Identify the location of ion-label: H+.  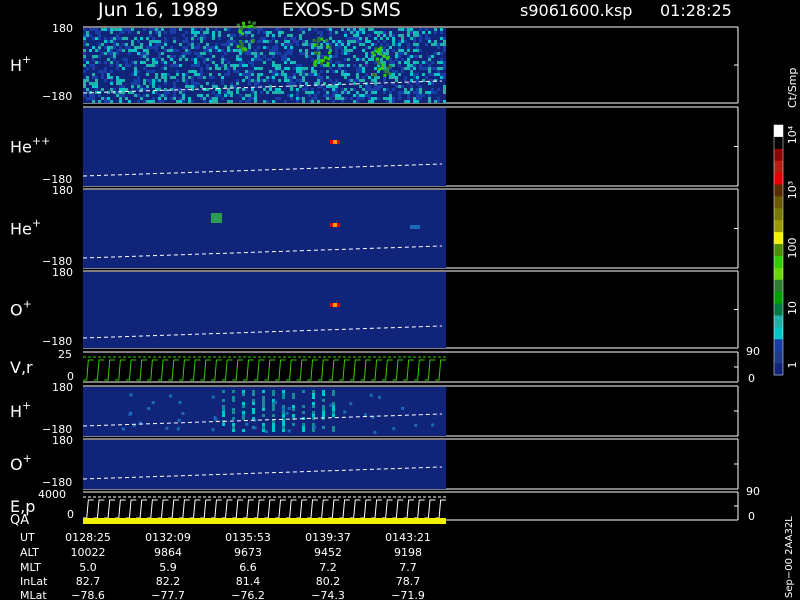
(20, 410).